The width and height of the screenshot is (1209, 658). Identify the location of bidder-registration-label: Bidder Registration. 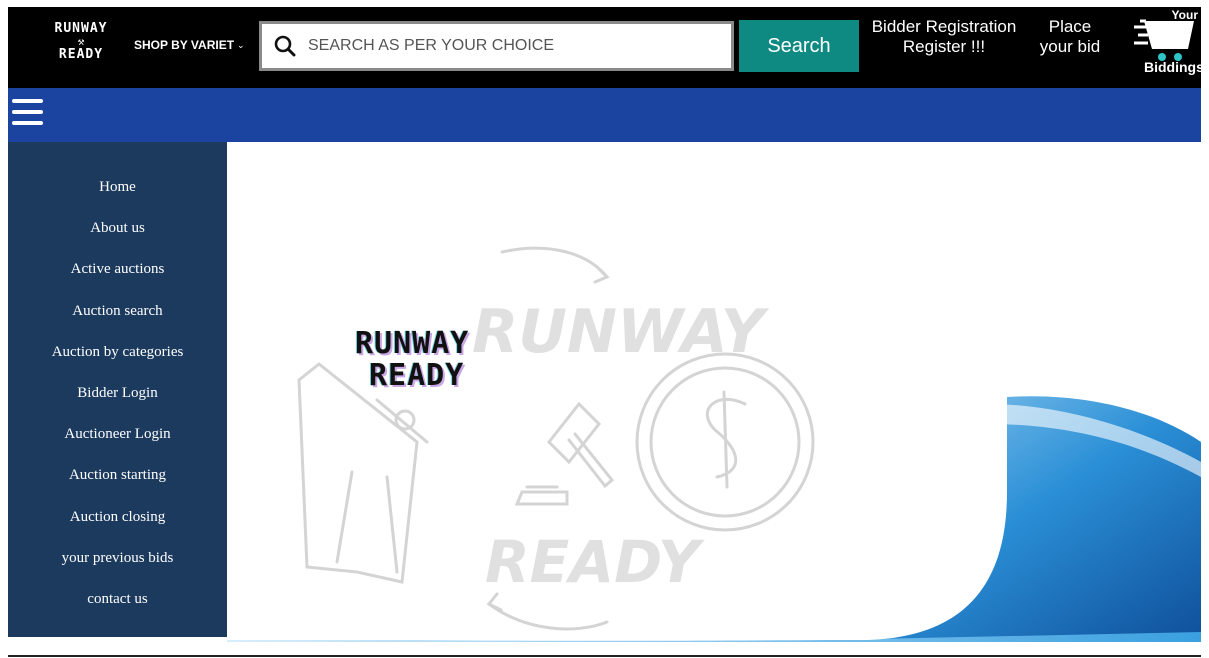
(944, 26).